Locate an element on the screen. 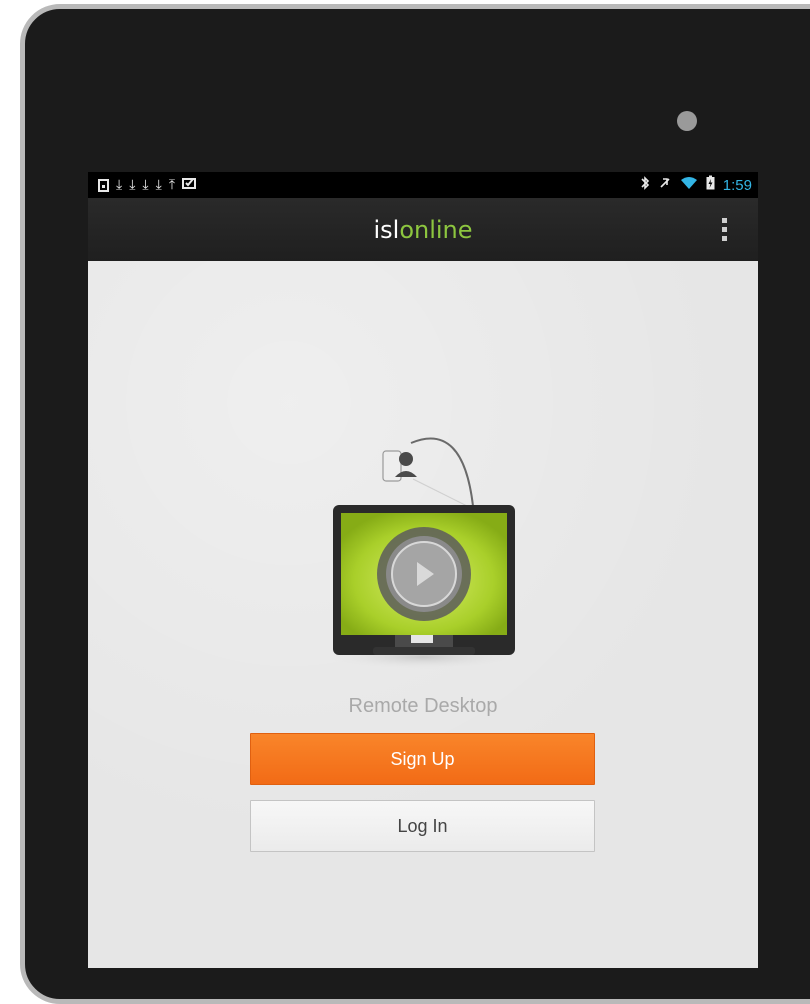 Image resolution: width=810 pixels, height=1004 pixels. wifi-icon is located at coordinates (689, 186).